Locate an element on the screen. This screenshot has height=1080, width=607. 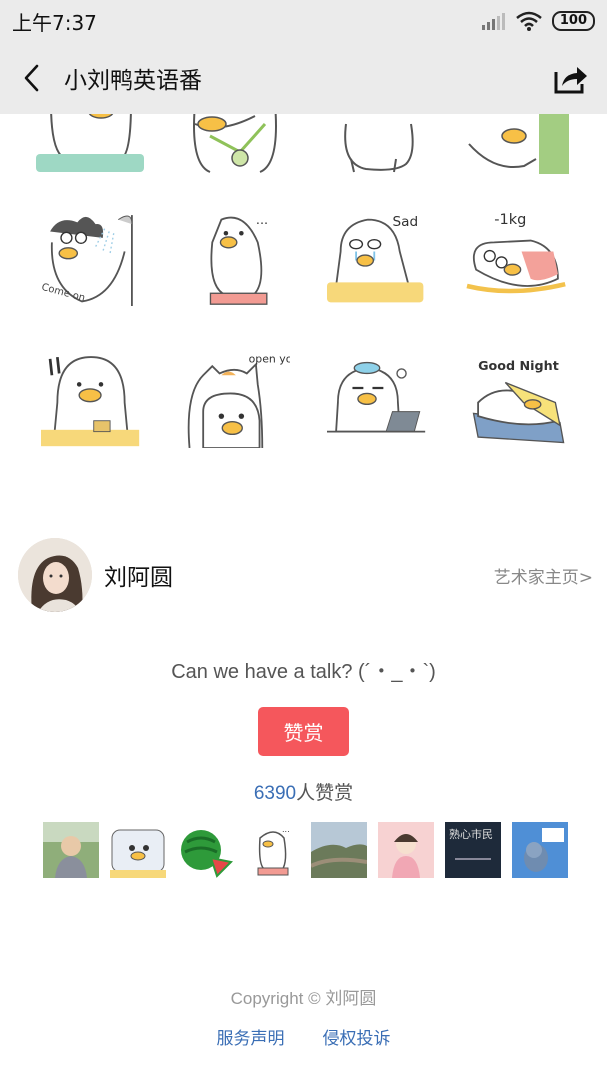
artist-name: 刘阿圆 is located at coordinates (138, 578).